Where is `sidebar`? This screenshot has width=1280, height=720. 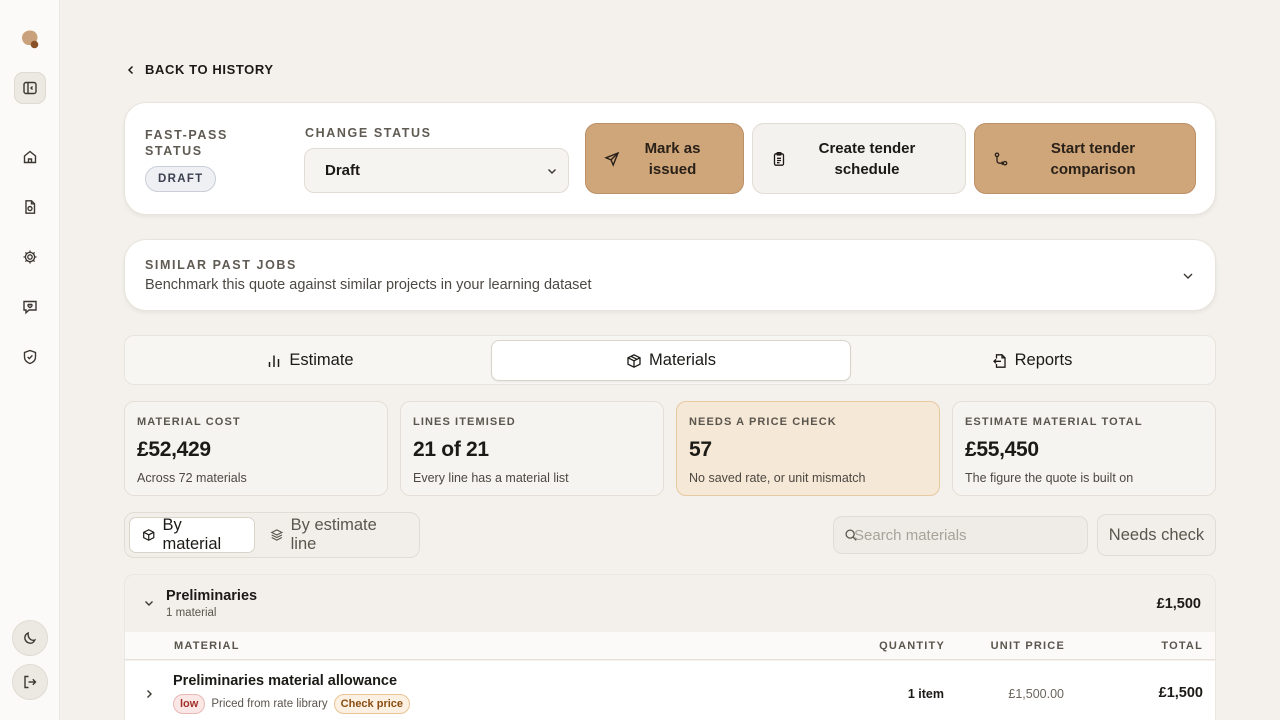 sidebar is located at coordinates (30, 360).